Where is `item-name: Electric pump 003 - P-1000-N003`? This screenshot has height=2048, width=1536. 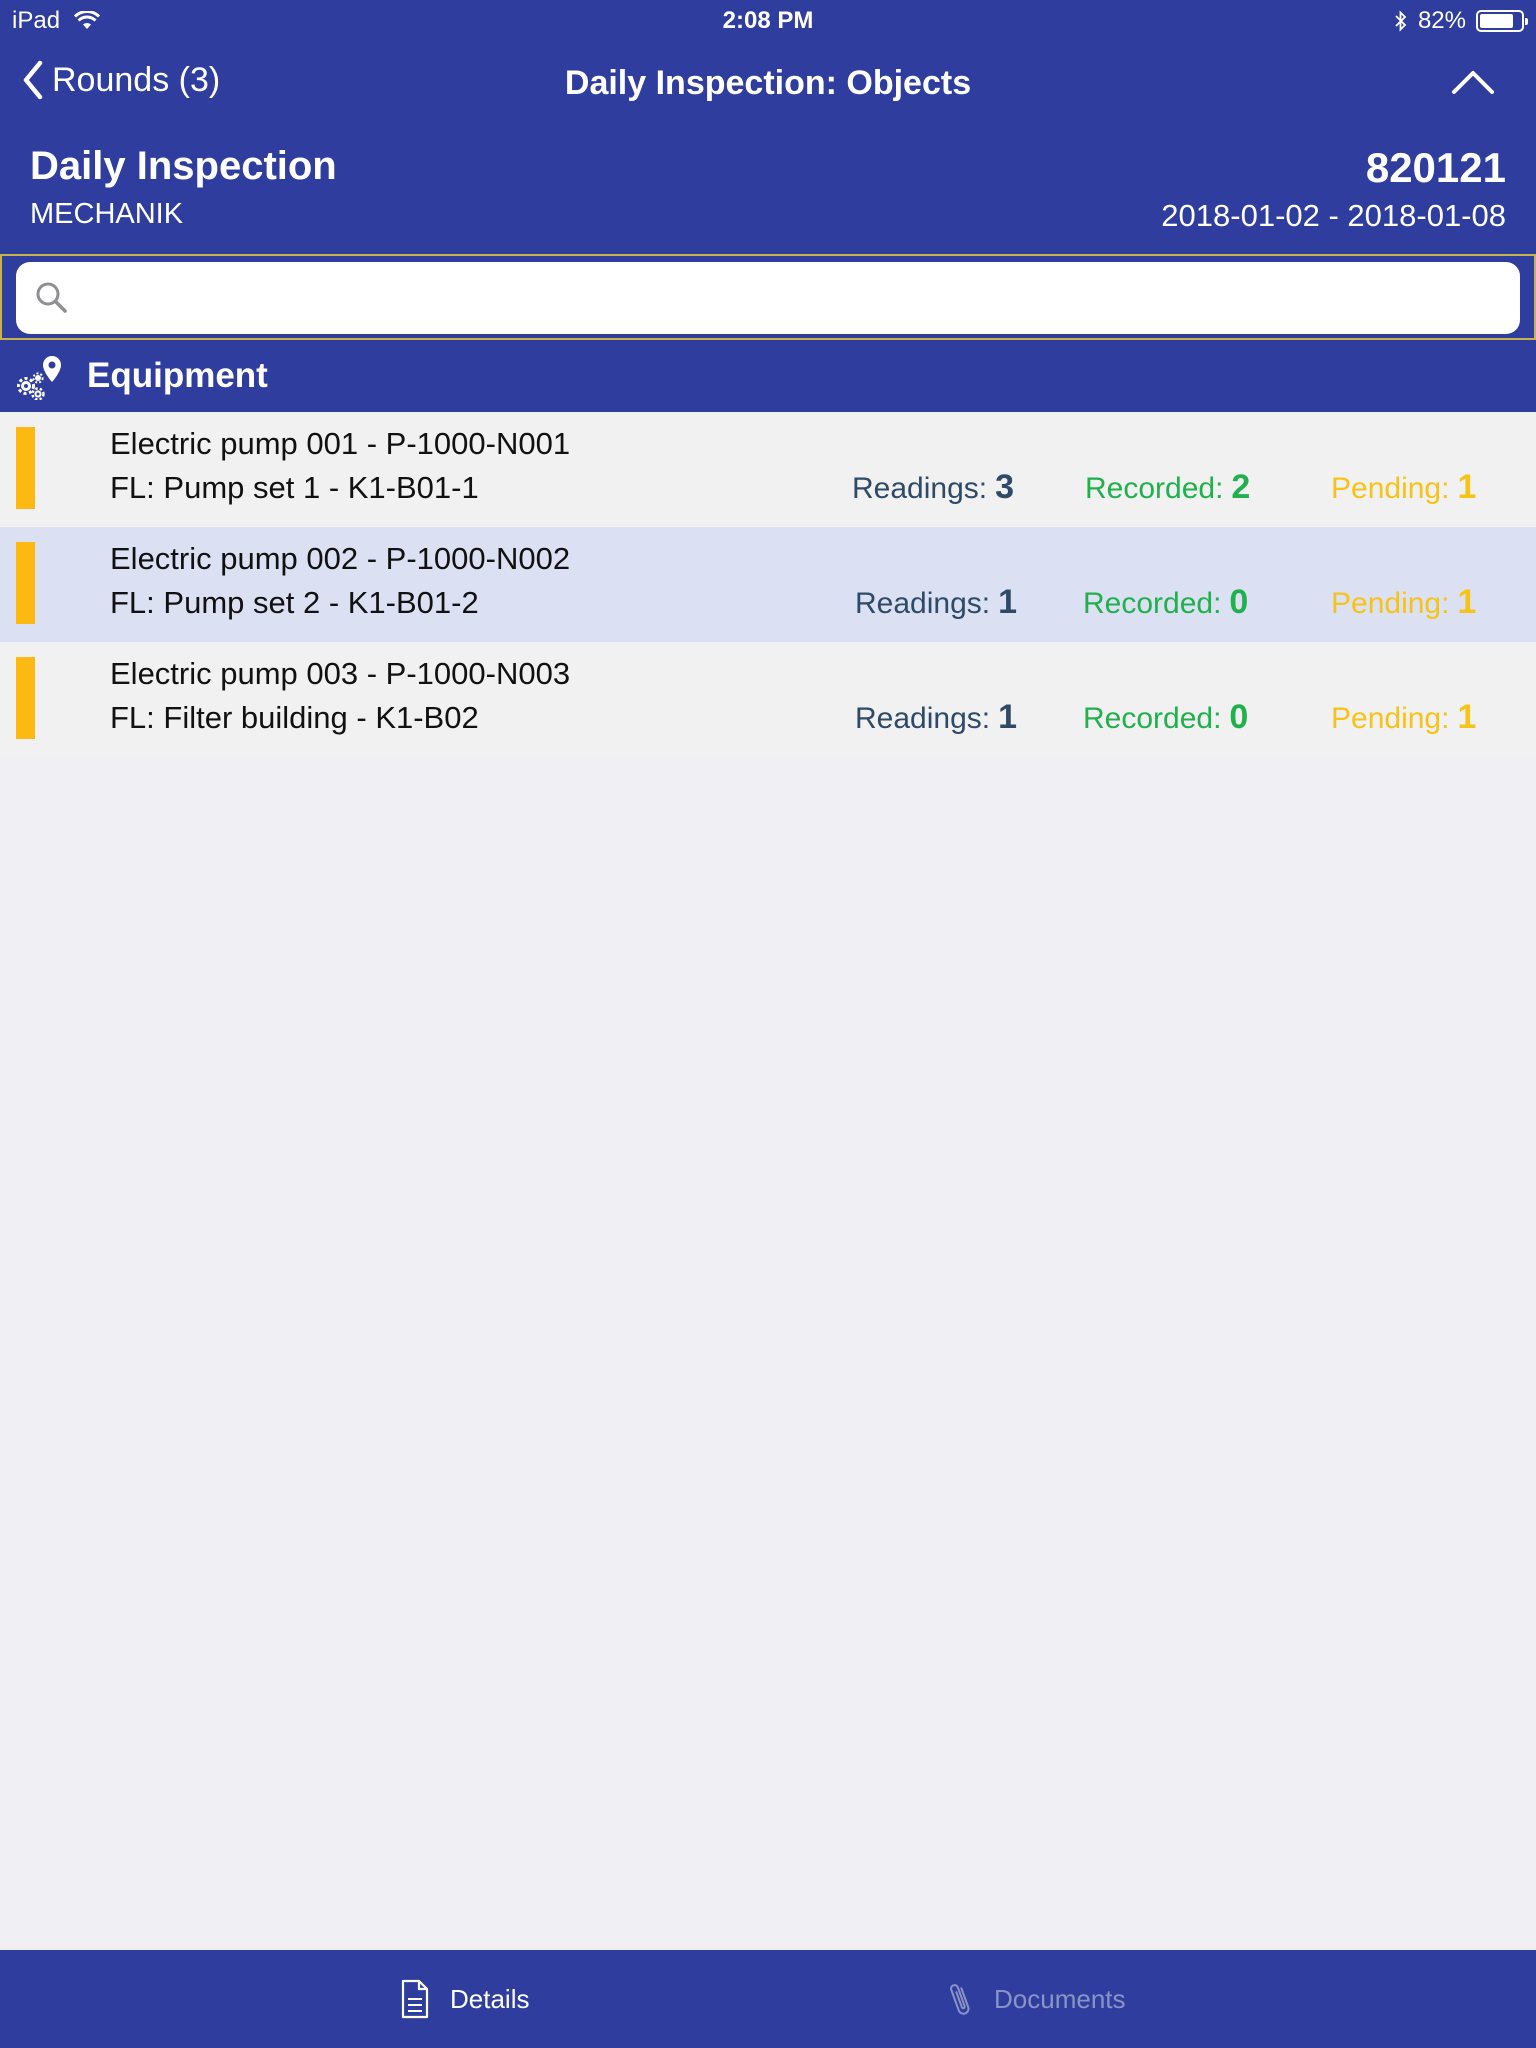
item-name: Electric pump 003 - P-1000-N003 is located at coordinates (340, 673).